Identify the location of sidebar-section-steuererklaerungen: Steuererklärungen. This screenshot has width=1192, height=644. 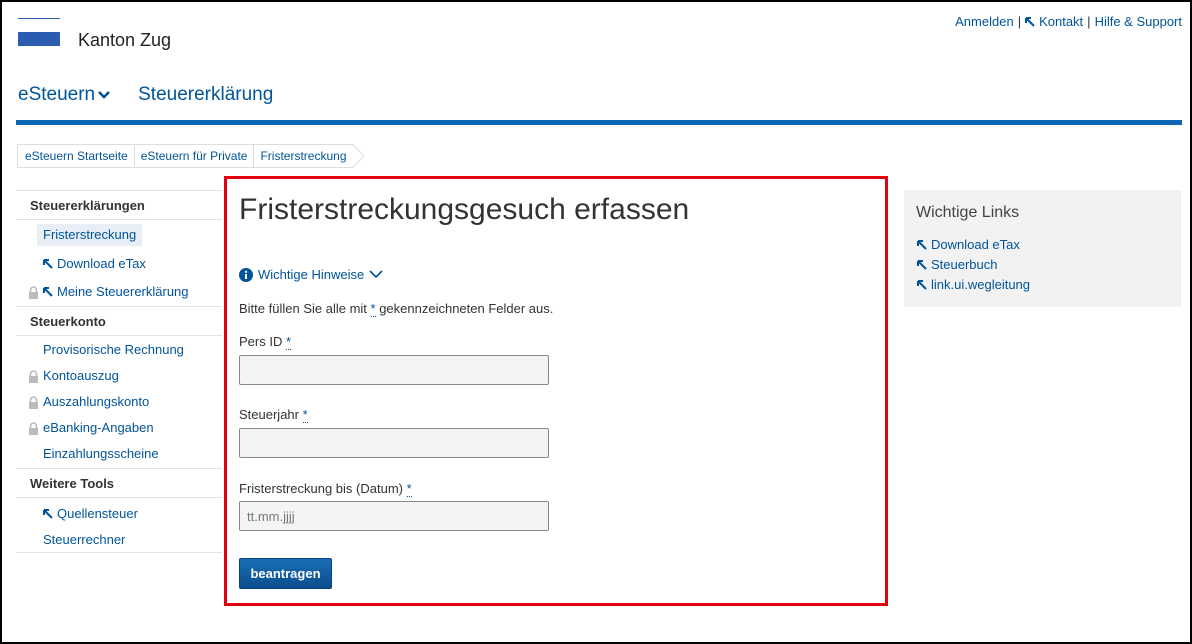
(119, 205).